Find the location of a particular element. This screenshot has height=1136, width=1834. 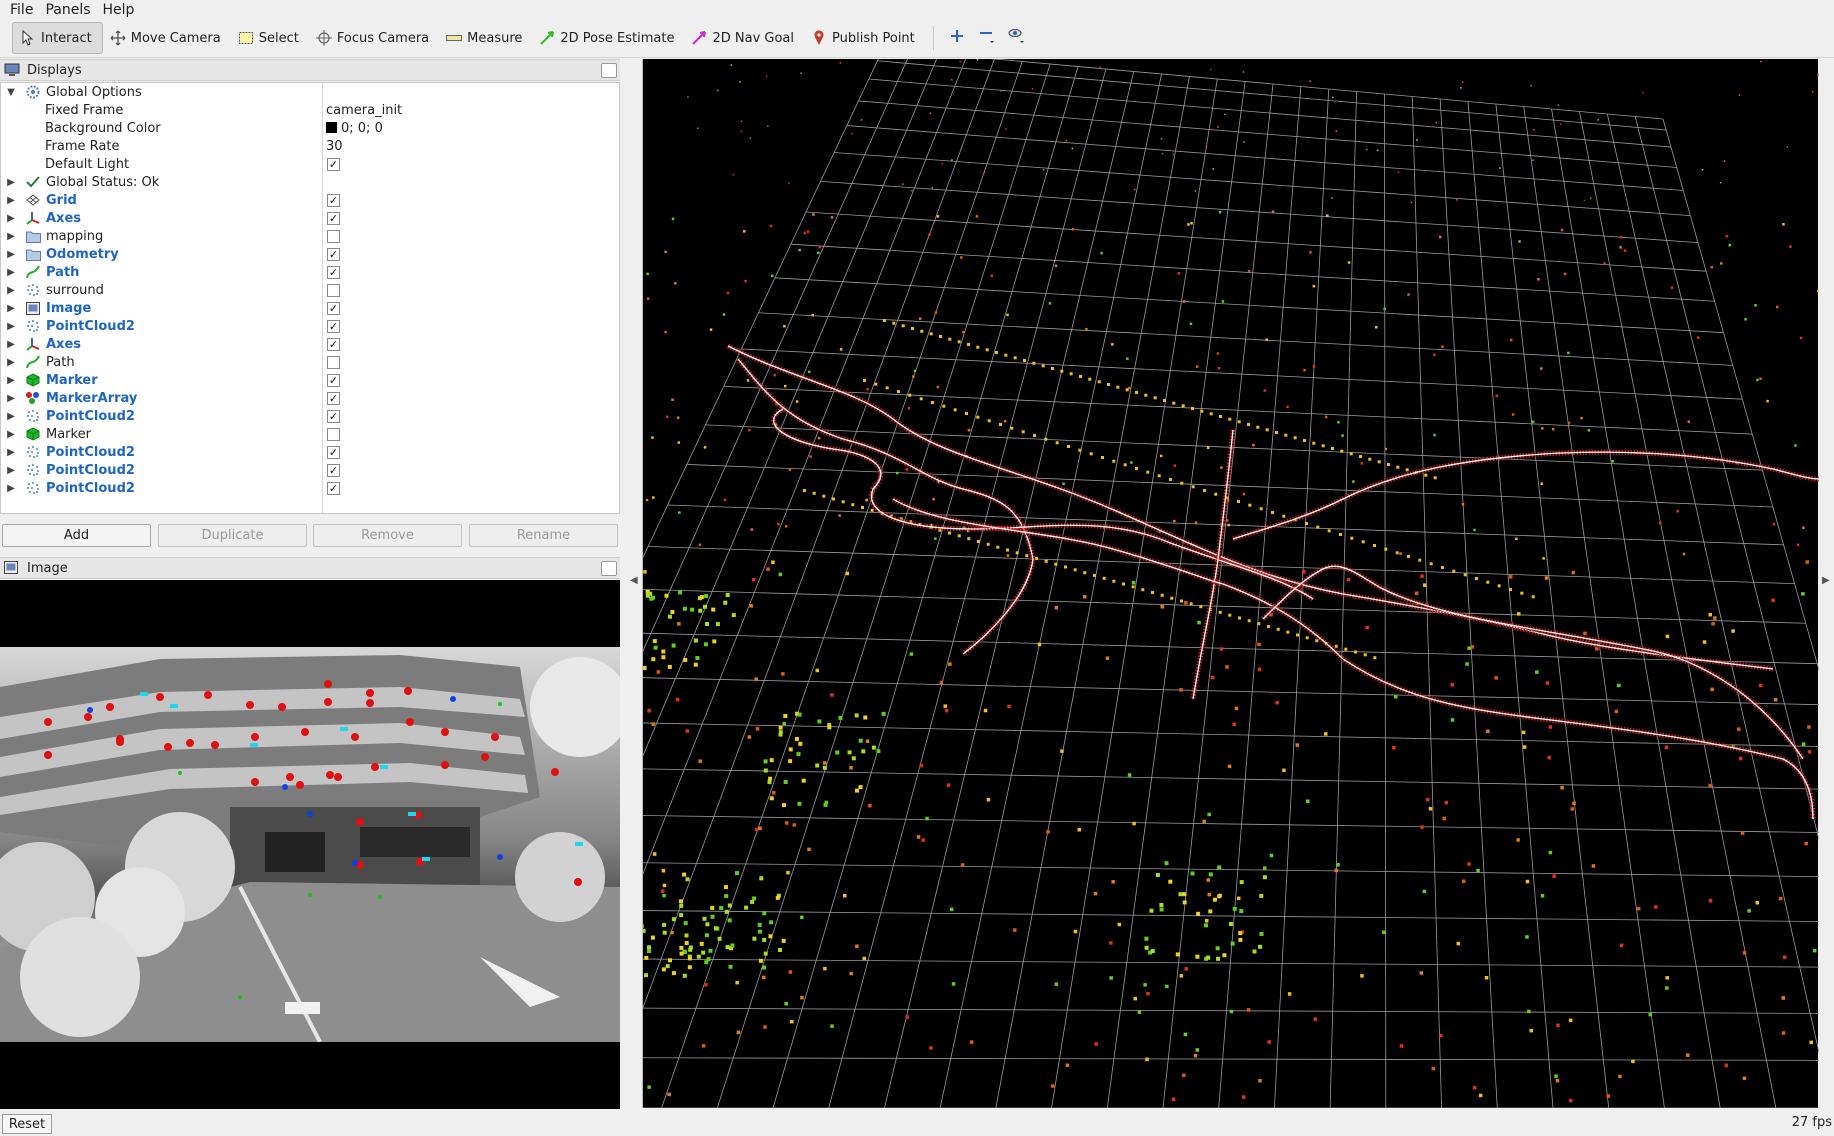

tool-focus-camera: Focus Camera is located at coordinates (374, 38).